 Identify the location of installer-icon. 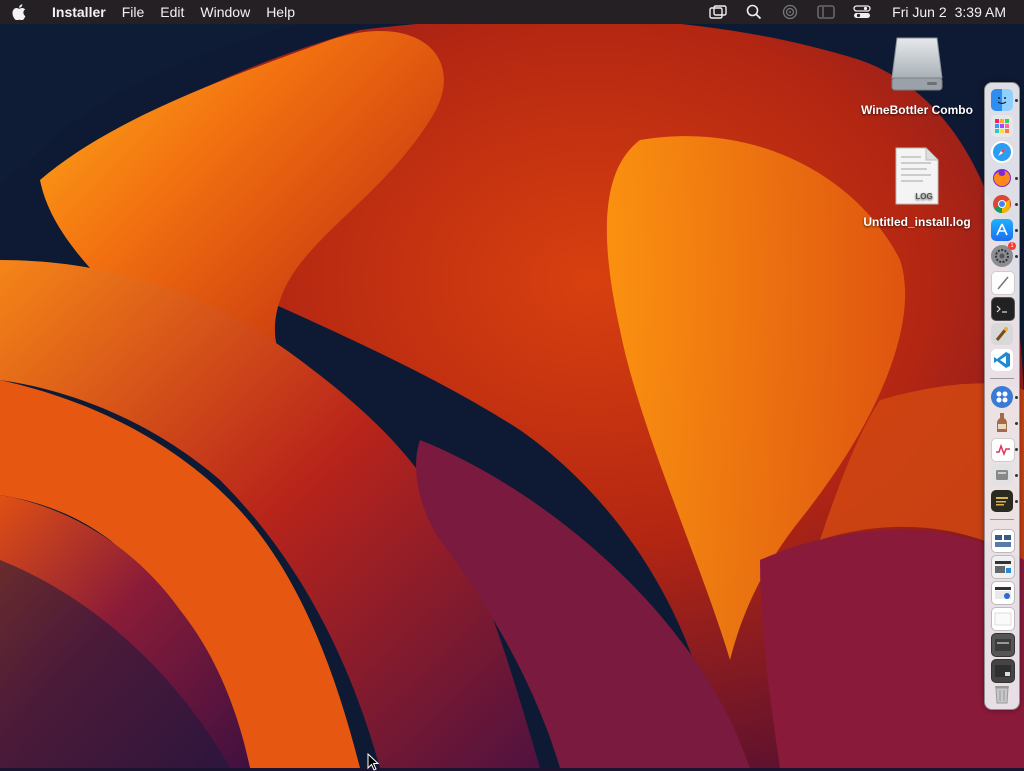
(1002, 397).